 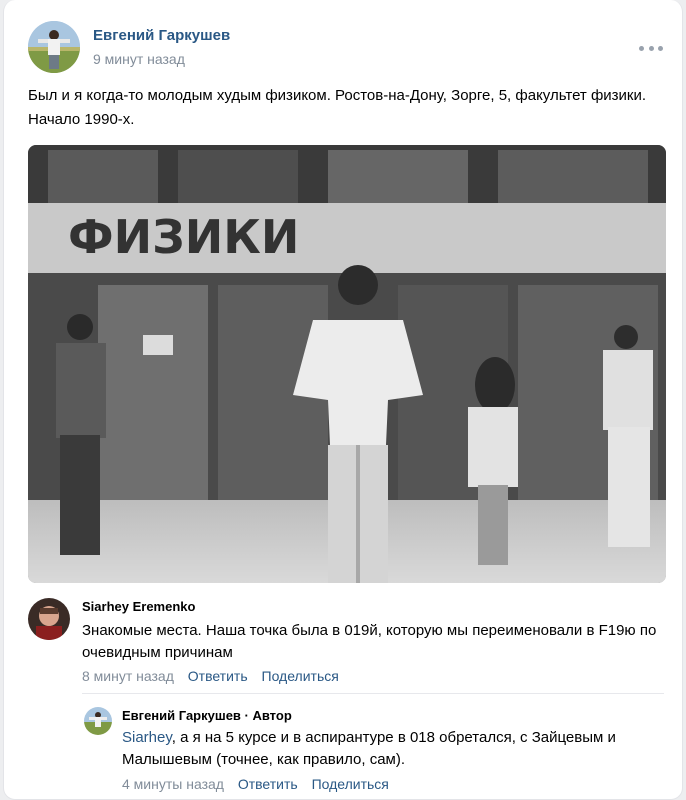 I want to click on photo-sign: ФИЗИКИ, so click(x=183, y=237).